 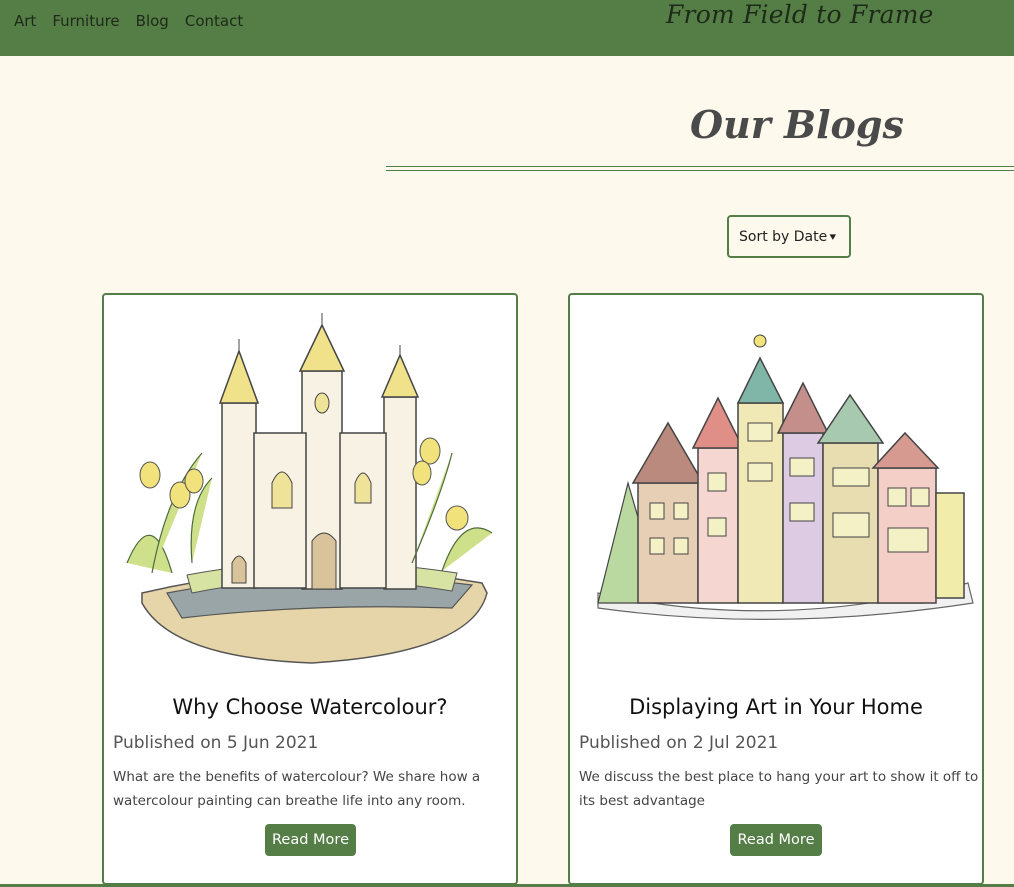 I want to click on brand-logo: From Field to Frame, so click(x=799, y=17).